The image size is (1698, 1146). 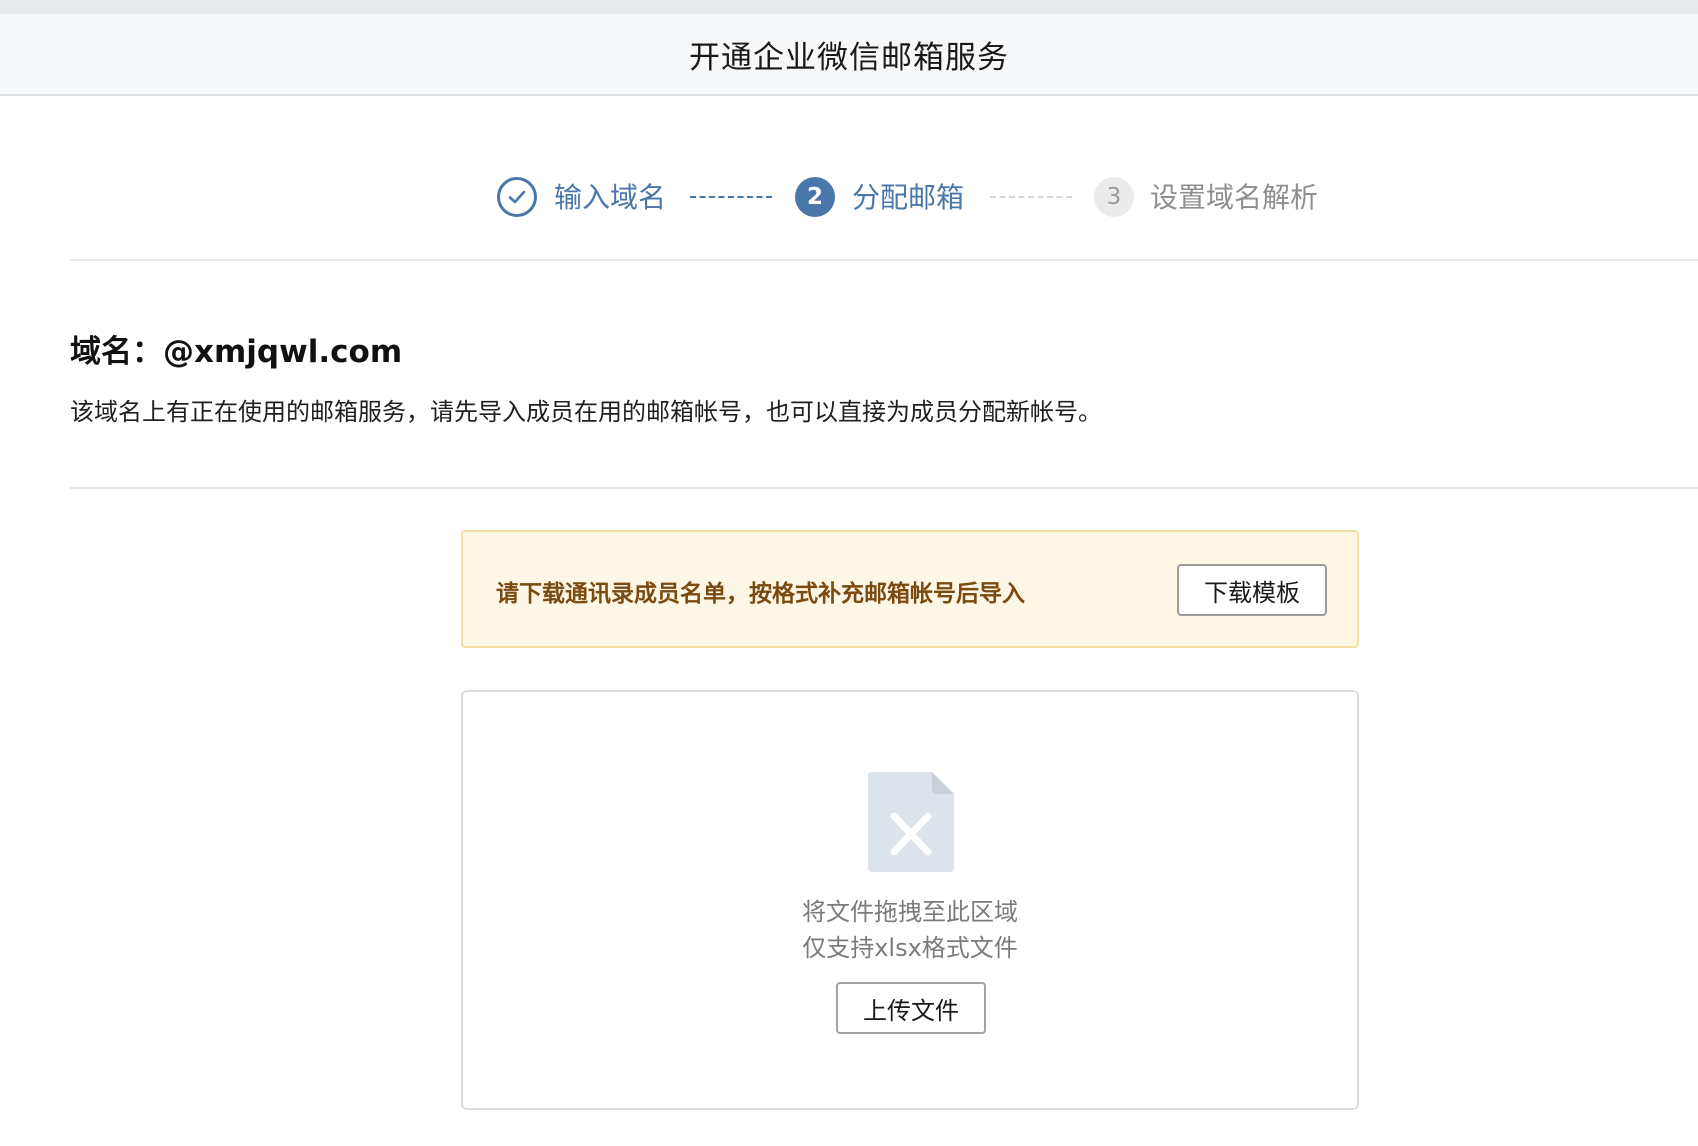 What do you see at coordinates (610, 197) in the screenshot?
I see `step-label-input-domain: 输入域名` at bounding box center [610, 197].